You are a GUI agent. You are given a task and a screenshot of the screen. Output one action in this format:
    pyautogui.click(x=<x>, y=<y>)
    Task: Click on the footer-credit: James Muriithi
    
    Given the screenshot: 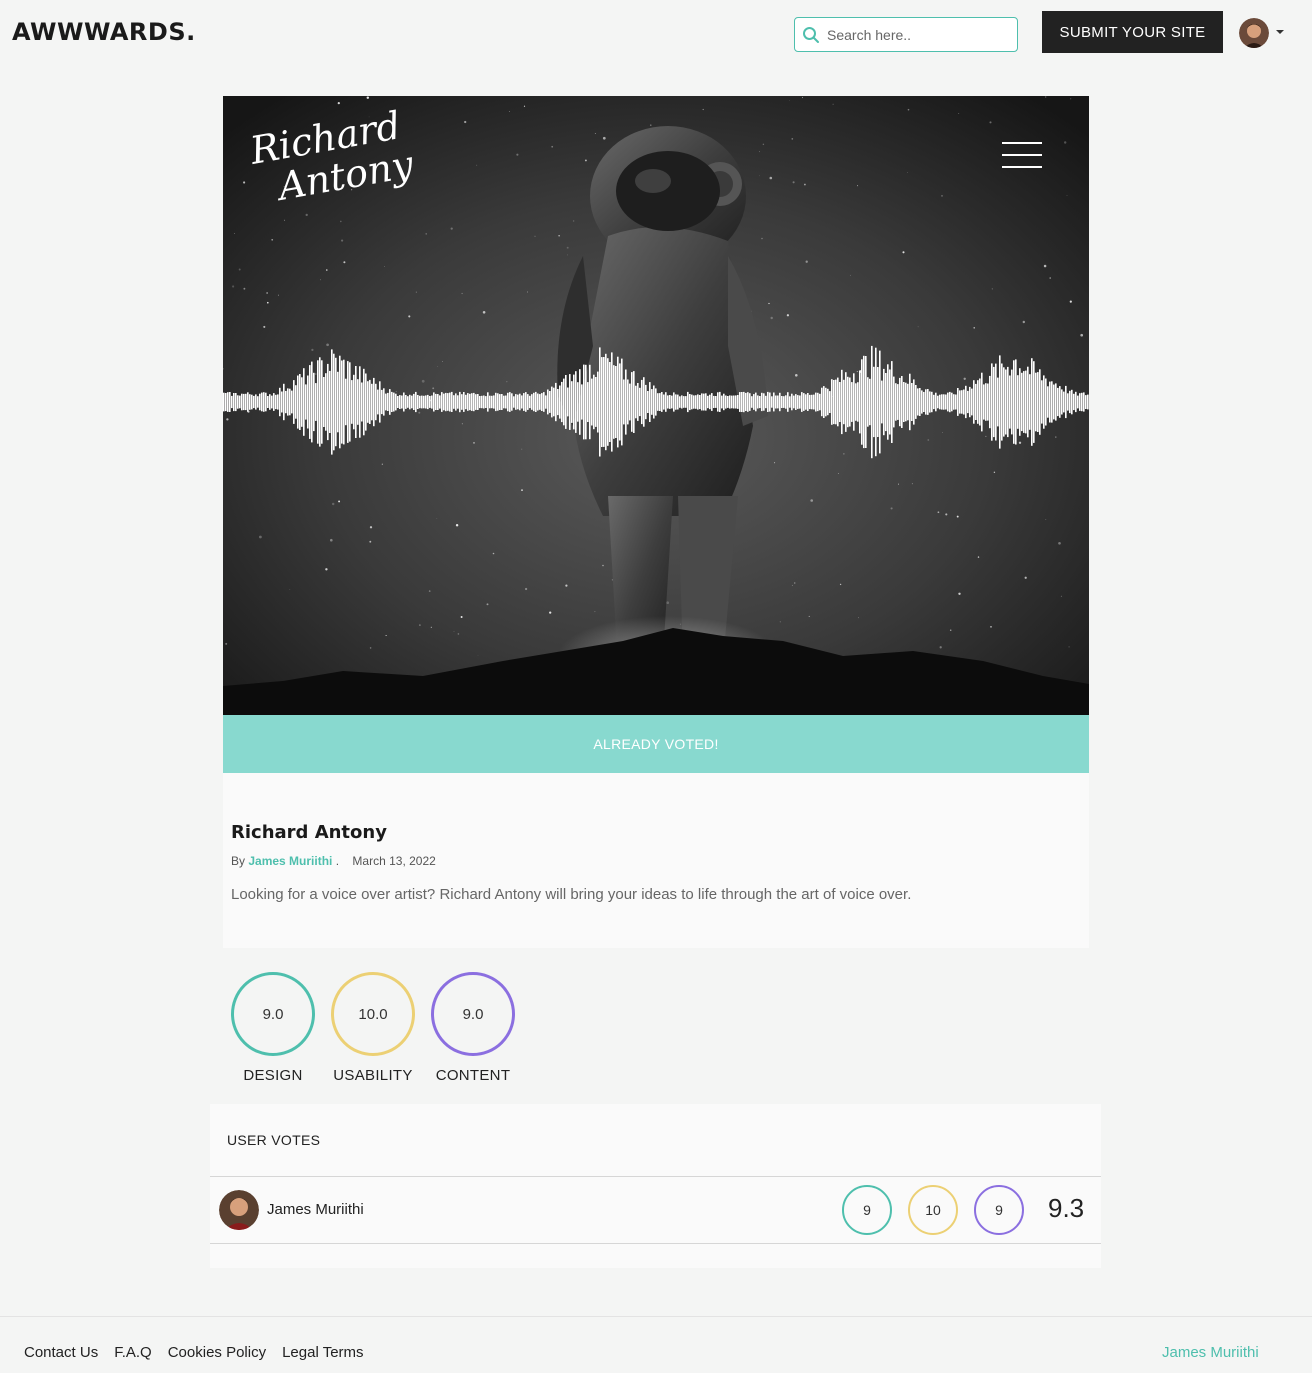 What is the action you would take?
    pyautogui.click(x=1210, y=1352)
    